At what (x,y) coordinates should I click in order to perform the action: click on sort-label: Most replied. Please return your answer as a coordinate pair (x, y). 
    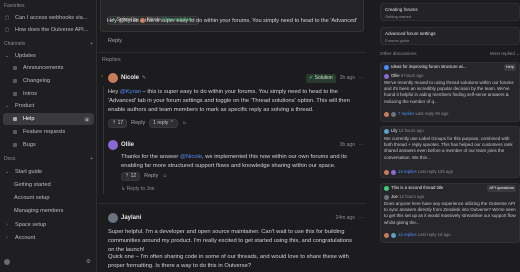
    Looking at the image, I should click on (502, 53).